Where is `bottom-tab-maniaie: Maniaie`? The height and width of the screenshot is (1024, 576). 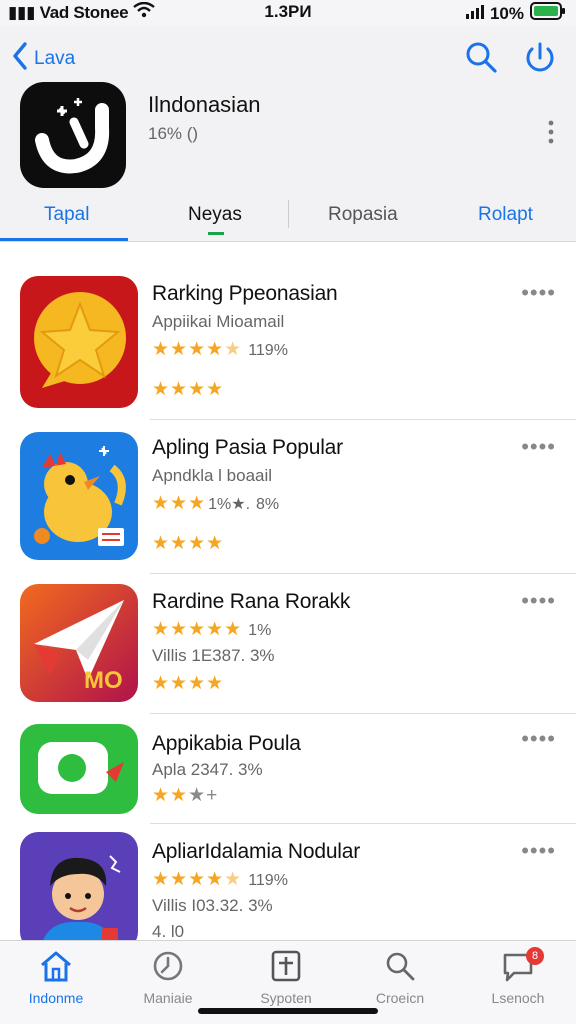 bottom-tab-maniaie: Maniaie is located at coordinates (168, 977).